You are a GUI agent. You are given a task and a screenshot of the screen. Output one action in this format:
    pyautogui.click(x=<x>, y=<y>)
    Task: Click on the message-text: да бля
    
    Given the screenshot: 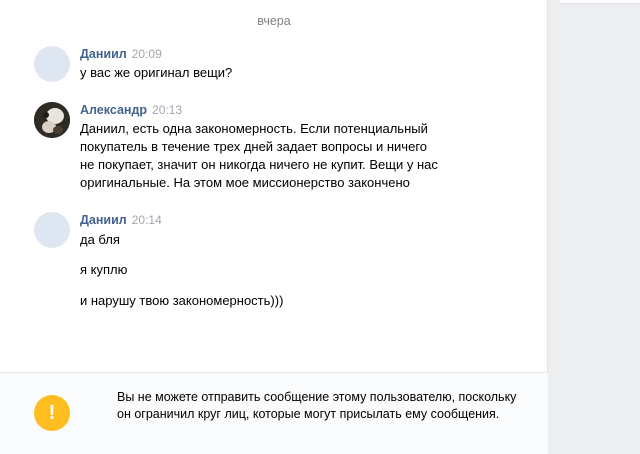 What is the action you would take?
    pyautogui.click(x=100, y=239)
    